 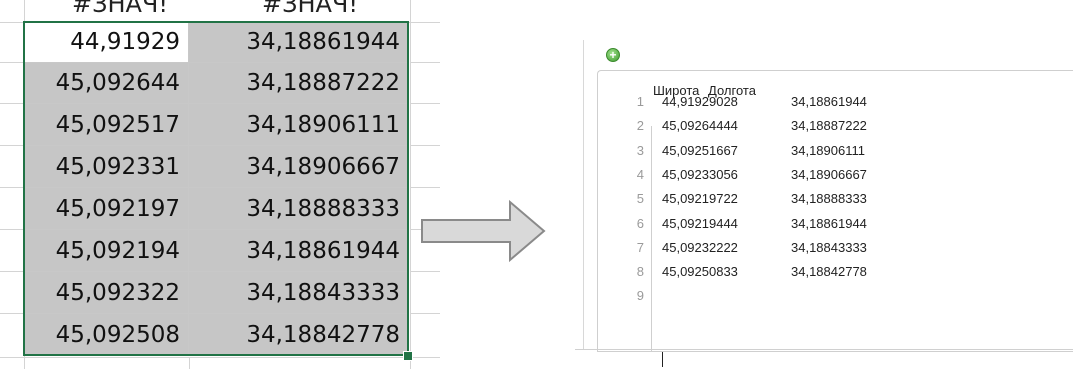 What do you see at coordinates (640, 223) in the screenshot?
I see `line-number: 6` at bounding box center [640, 223].